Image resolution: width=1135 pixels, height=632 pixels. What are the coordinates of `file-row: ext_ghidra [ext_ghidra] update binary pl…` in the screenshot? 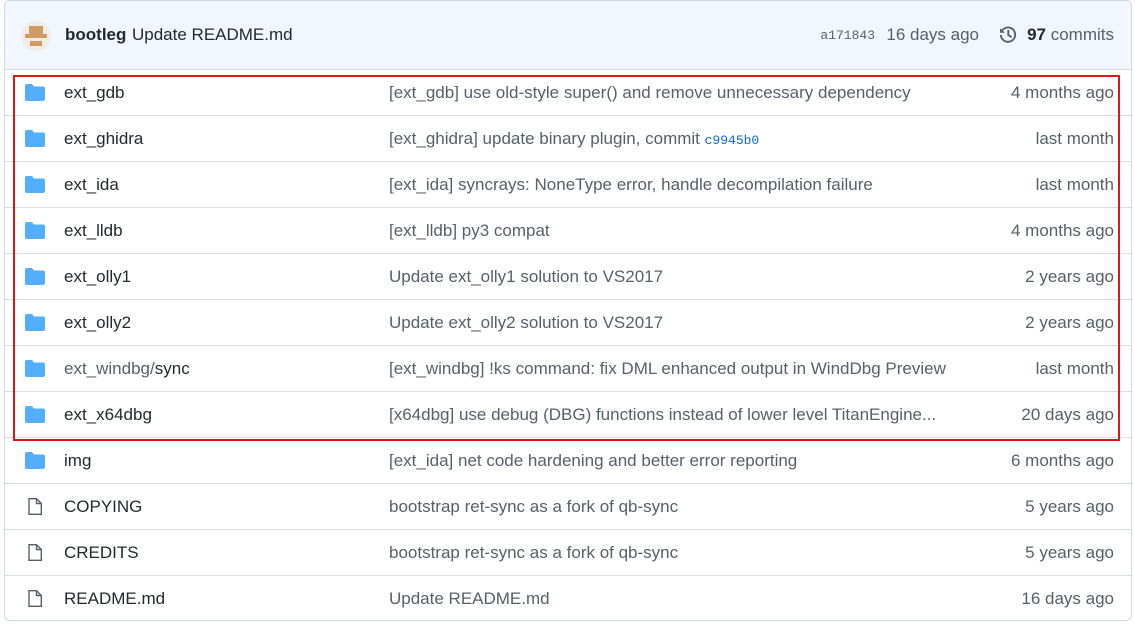 It's located at (568, 139).